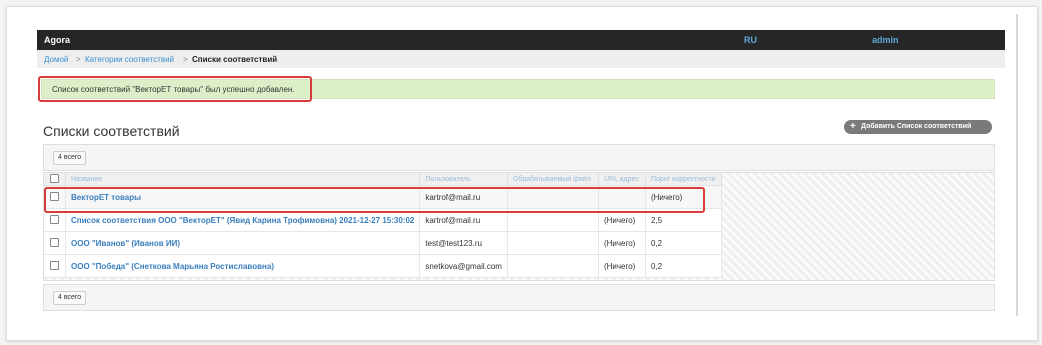 The height and width of the screenshot is (345, 1042). Describe the element at coordinates (750, 40) in the screenshot. I see `language-switch: RU` at that location.